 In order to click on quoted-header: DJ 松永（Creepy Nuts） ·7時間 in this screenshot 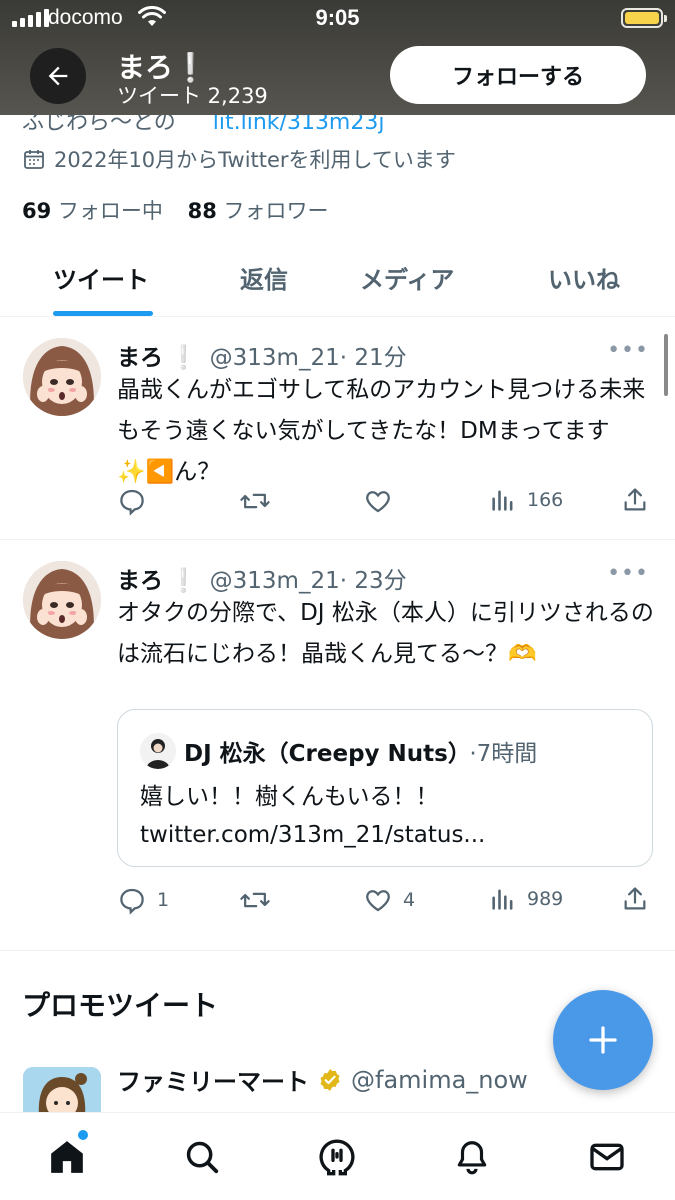, I will do `click(360, 751)`.